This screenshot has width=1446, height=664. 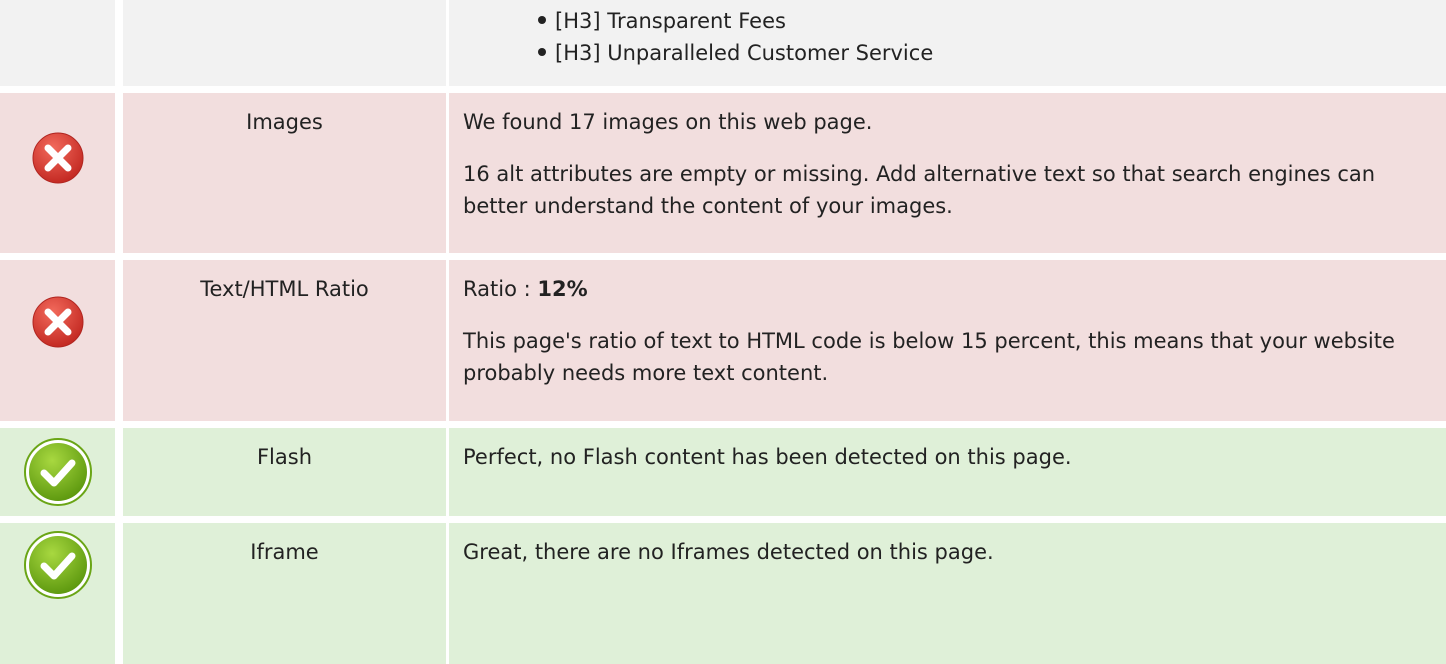 I want to click on images-count-text: We found 17 images on this web page., so click(x=668, y=122).